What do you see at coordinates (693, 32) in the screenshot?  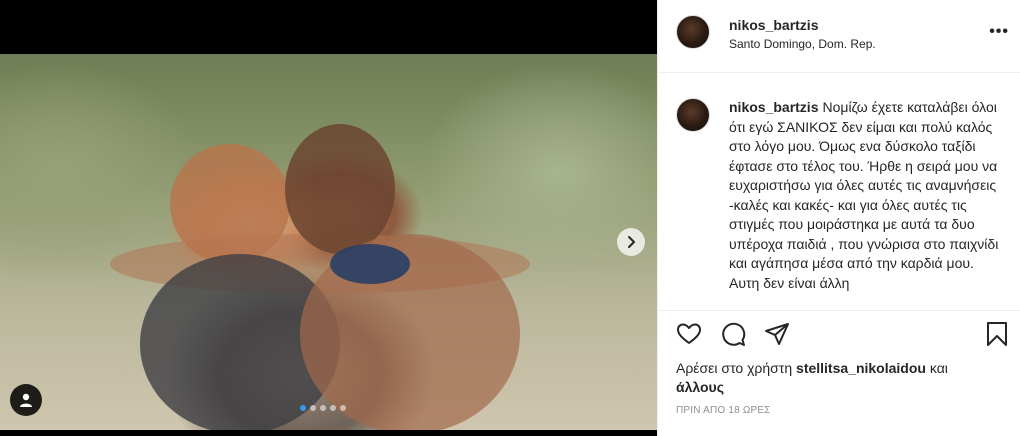 I see `avatar` at bounding box center [693, 32].